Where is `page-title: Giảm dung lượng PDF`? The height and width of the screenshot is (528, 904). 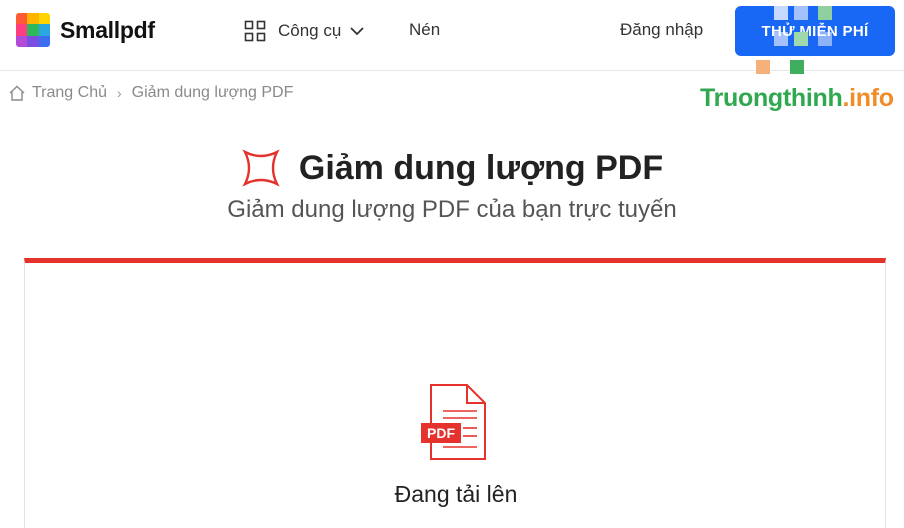
page-title: Giảm dung lượng PDF is located at coordinates (481, 167).